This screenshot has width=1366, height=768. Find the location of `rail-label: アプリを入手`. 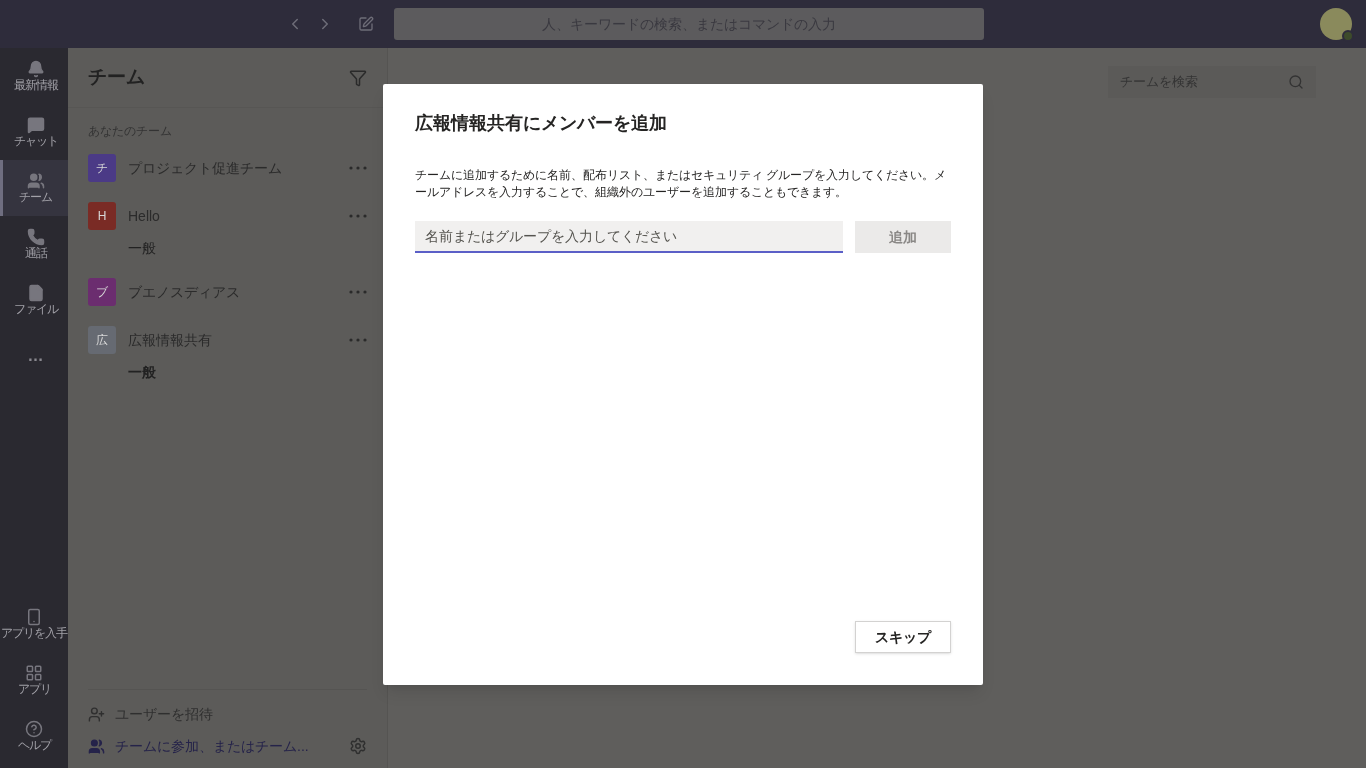

rail-label: アプリを入手 is located at coordinates (34, 633).